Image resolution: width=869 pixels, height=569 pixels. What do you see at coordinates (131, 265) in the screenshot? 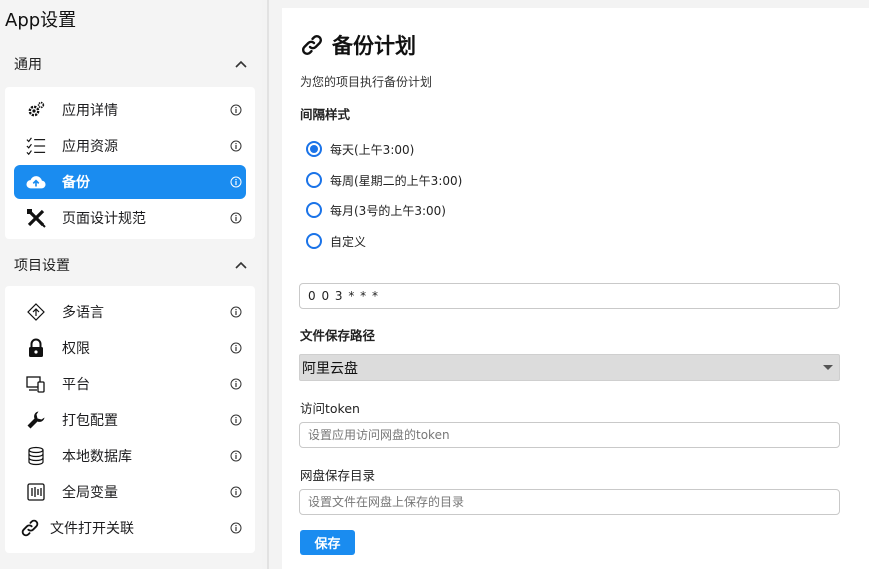
I see `section-header-project: 项目设置` at bounding box center [131, 265].